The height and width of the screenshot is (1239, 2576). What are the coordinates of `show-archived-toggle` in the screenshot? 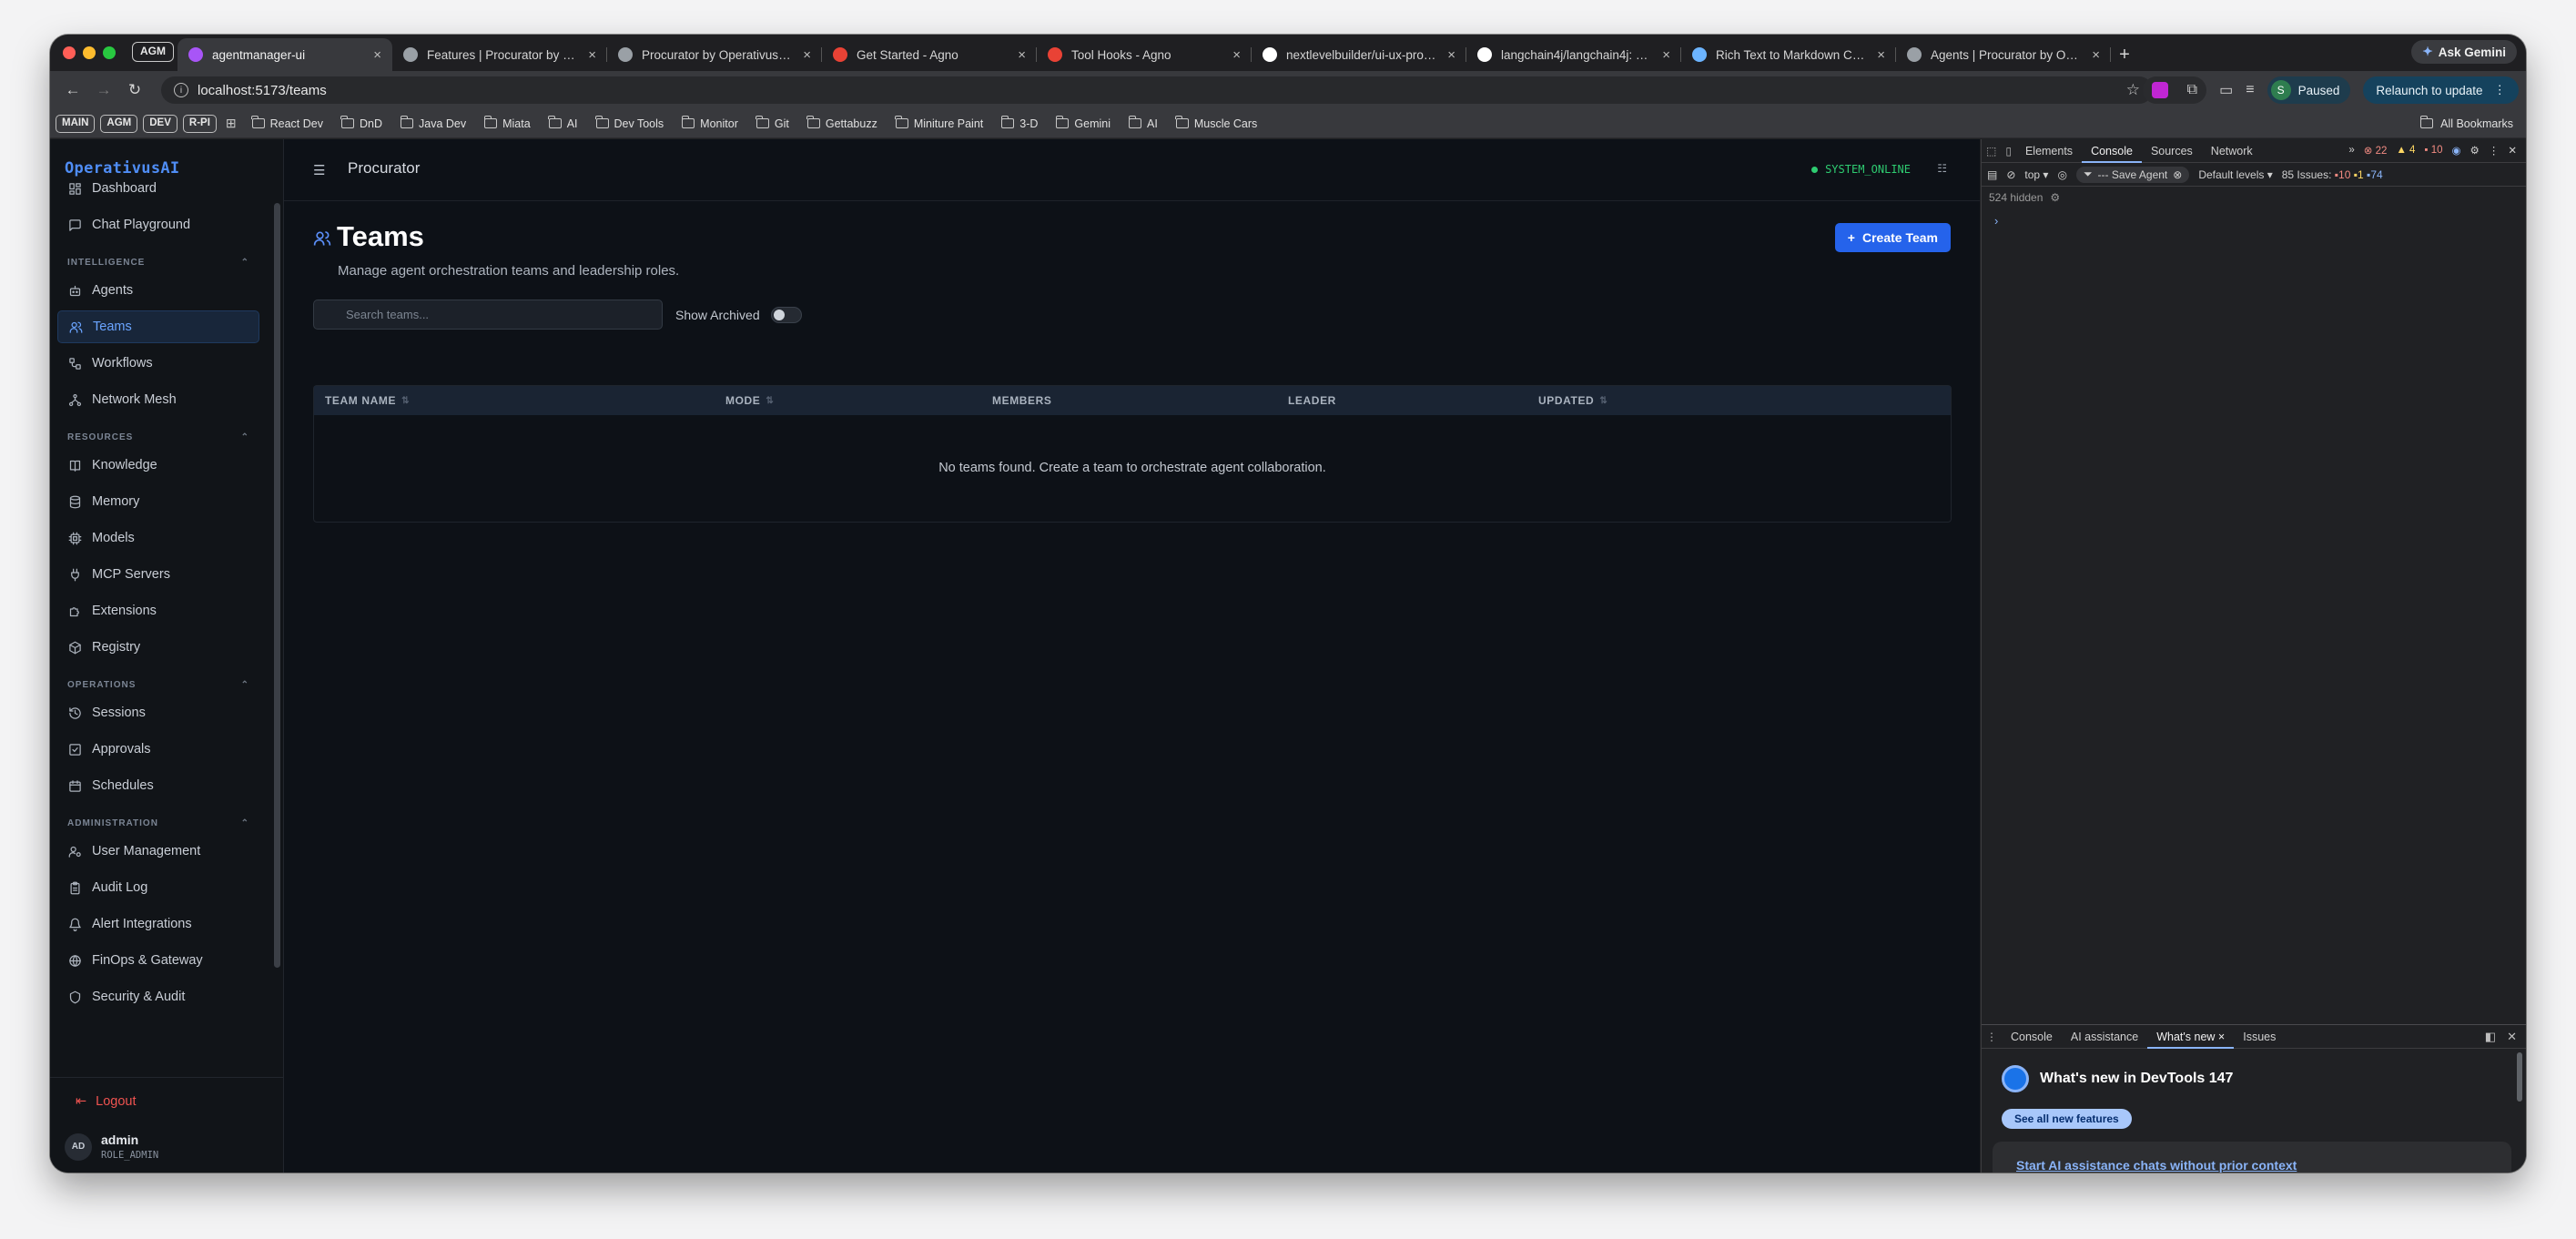 It's located at (786, 315).